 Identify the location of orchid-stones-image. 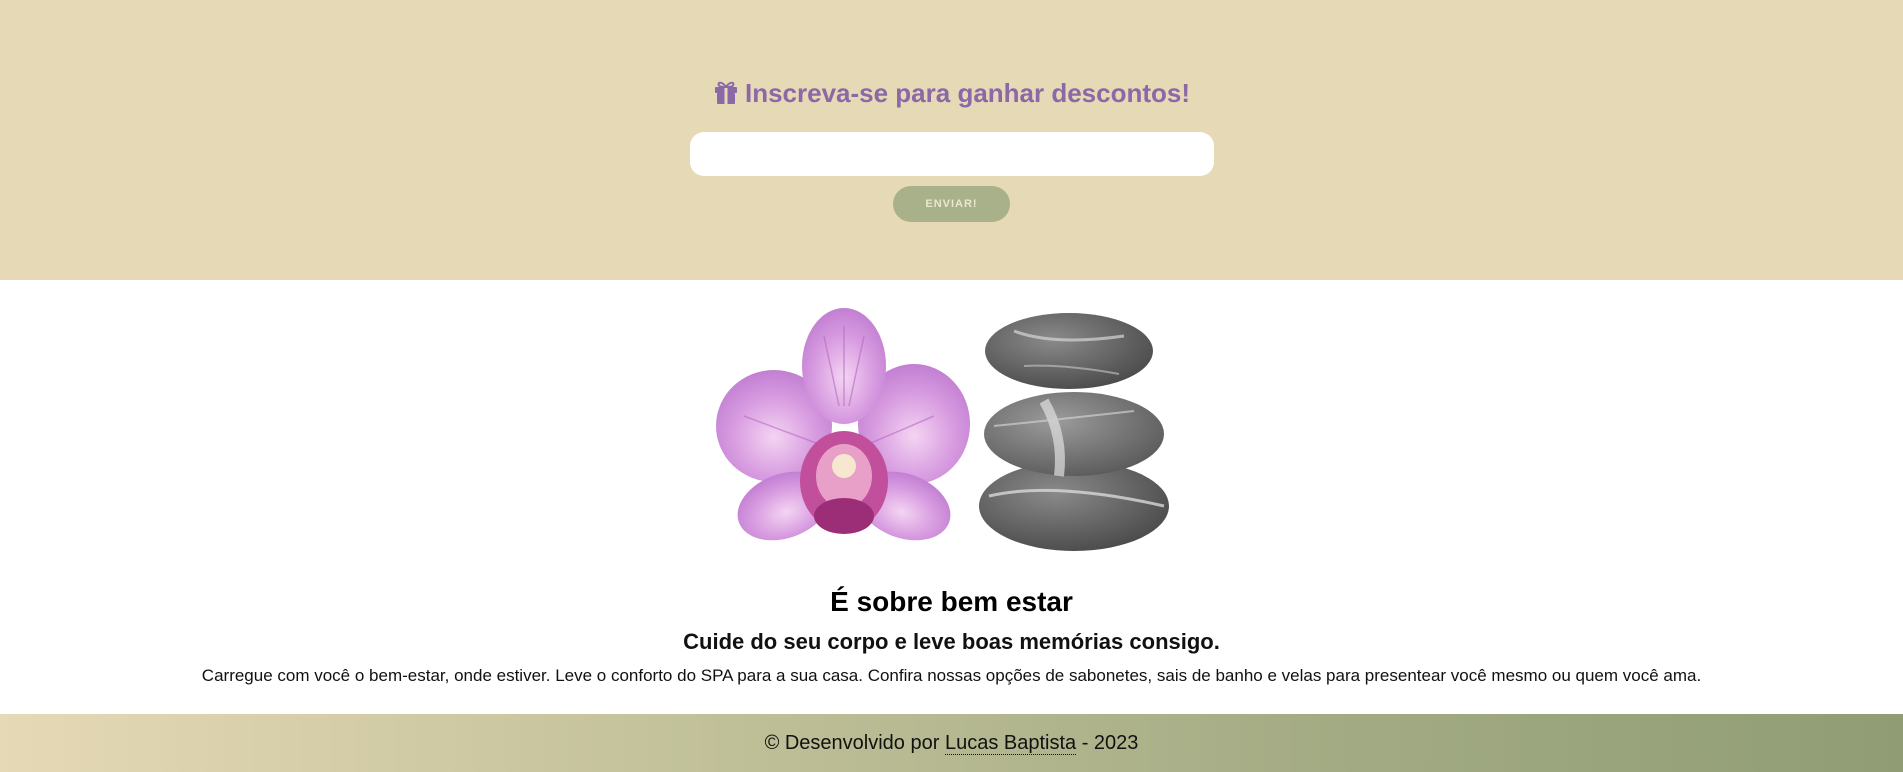
(942, 429).